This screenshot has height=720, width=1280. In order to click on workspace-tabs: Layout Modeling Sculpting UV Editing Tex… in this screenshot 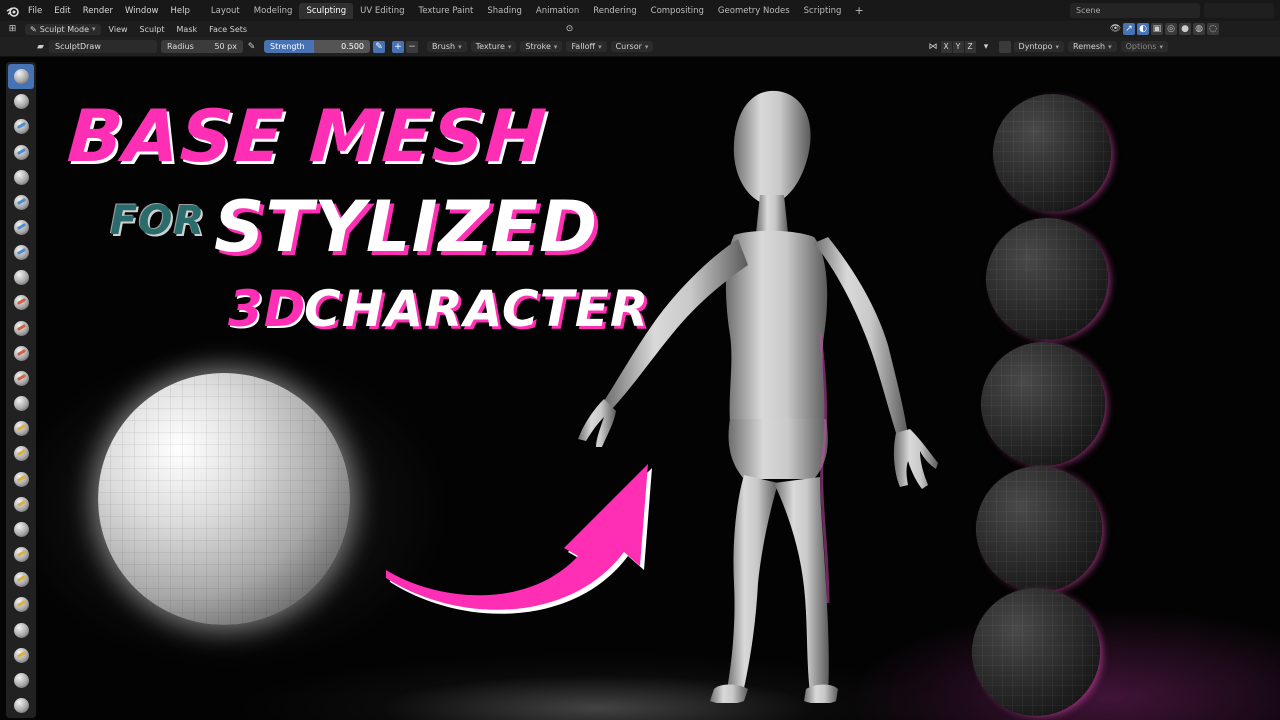, I will do `click(537, 10)`.